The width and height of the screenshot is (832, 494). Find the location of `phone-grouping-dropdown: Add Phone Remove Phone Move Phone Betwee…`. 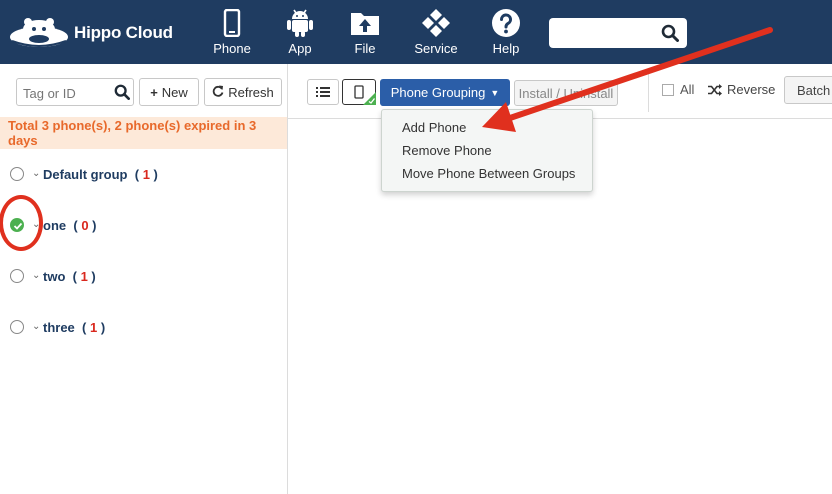

phone-grouping-dropdown: Add Phone Remove Phone Move Phone Betwee… is located at coordinates (487, 150).